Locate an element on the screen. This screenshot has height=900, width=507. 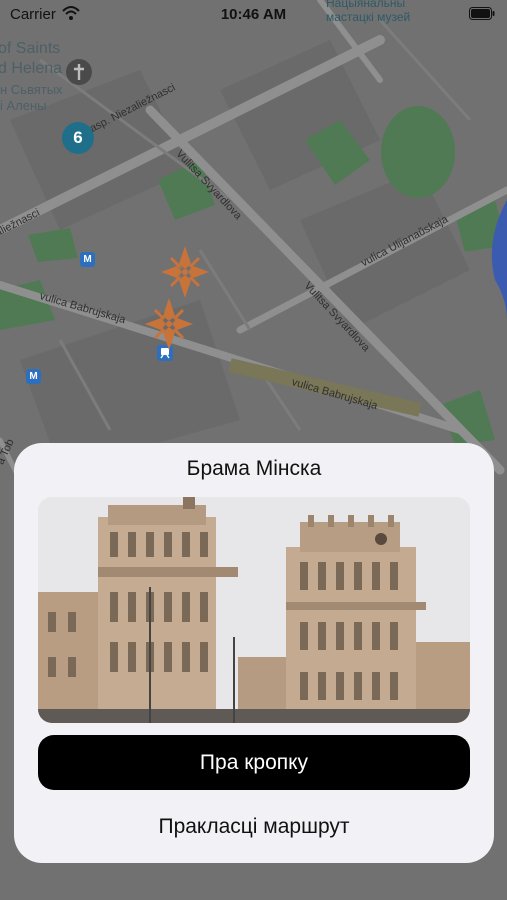
status-bar: Carrier 10:46 AM is located at coordinates (253, 15).